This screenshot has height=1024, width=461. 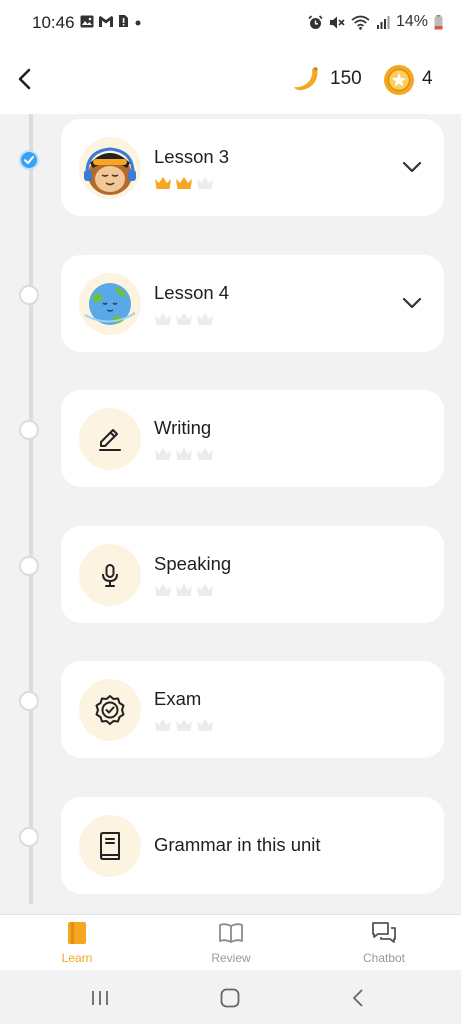 What do you see at coordinates (53, 22) in the screenshot?
I see `status-time: 10:46` at bounding box center [53, 22].